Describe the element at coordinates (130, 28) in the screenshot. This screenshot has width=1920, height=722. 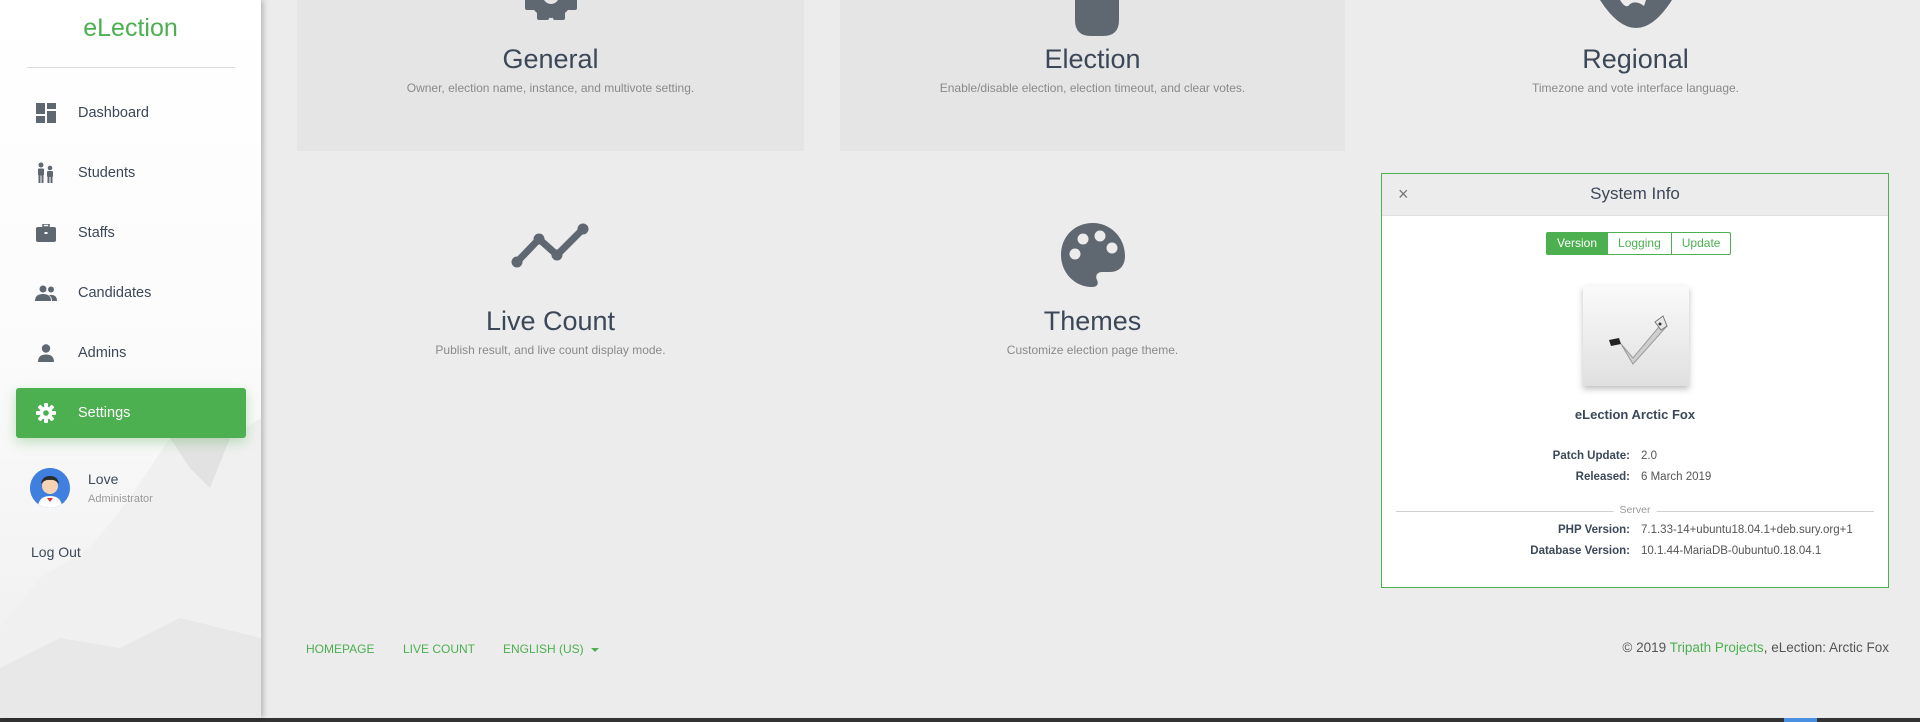
I see `brand-logo: eLection` at that location.